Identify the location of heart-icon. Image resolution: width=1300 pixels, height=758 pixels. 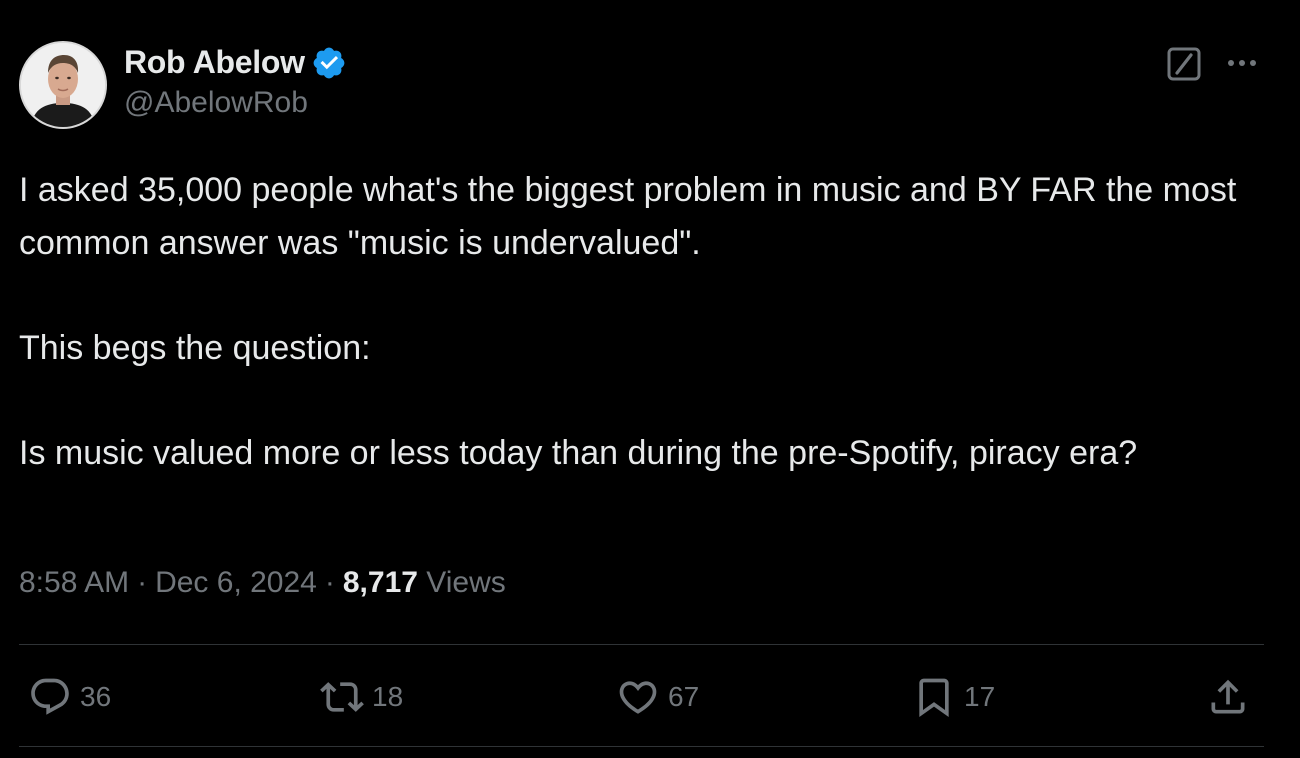
(638, 697).